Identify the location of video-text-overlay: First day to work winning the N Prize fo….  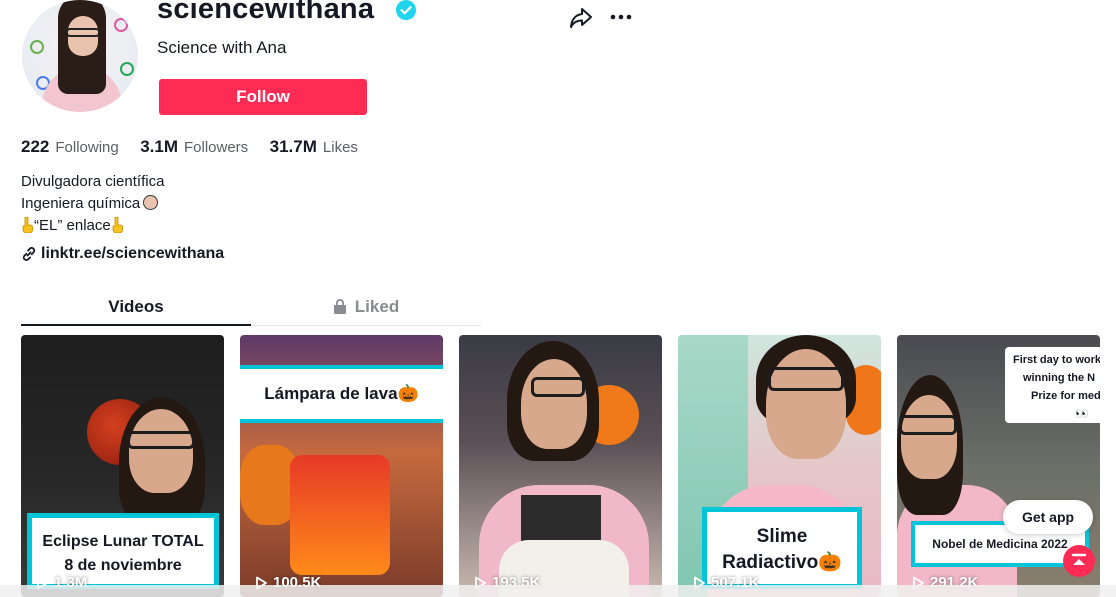
(1052, 385).